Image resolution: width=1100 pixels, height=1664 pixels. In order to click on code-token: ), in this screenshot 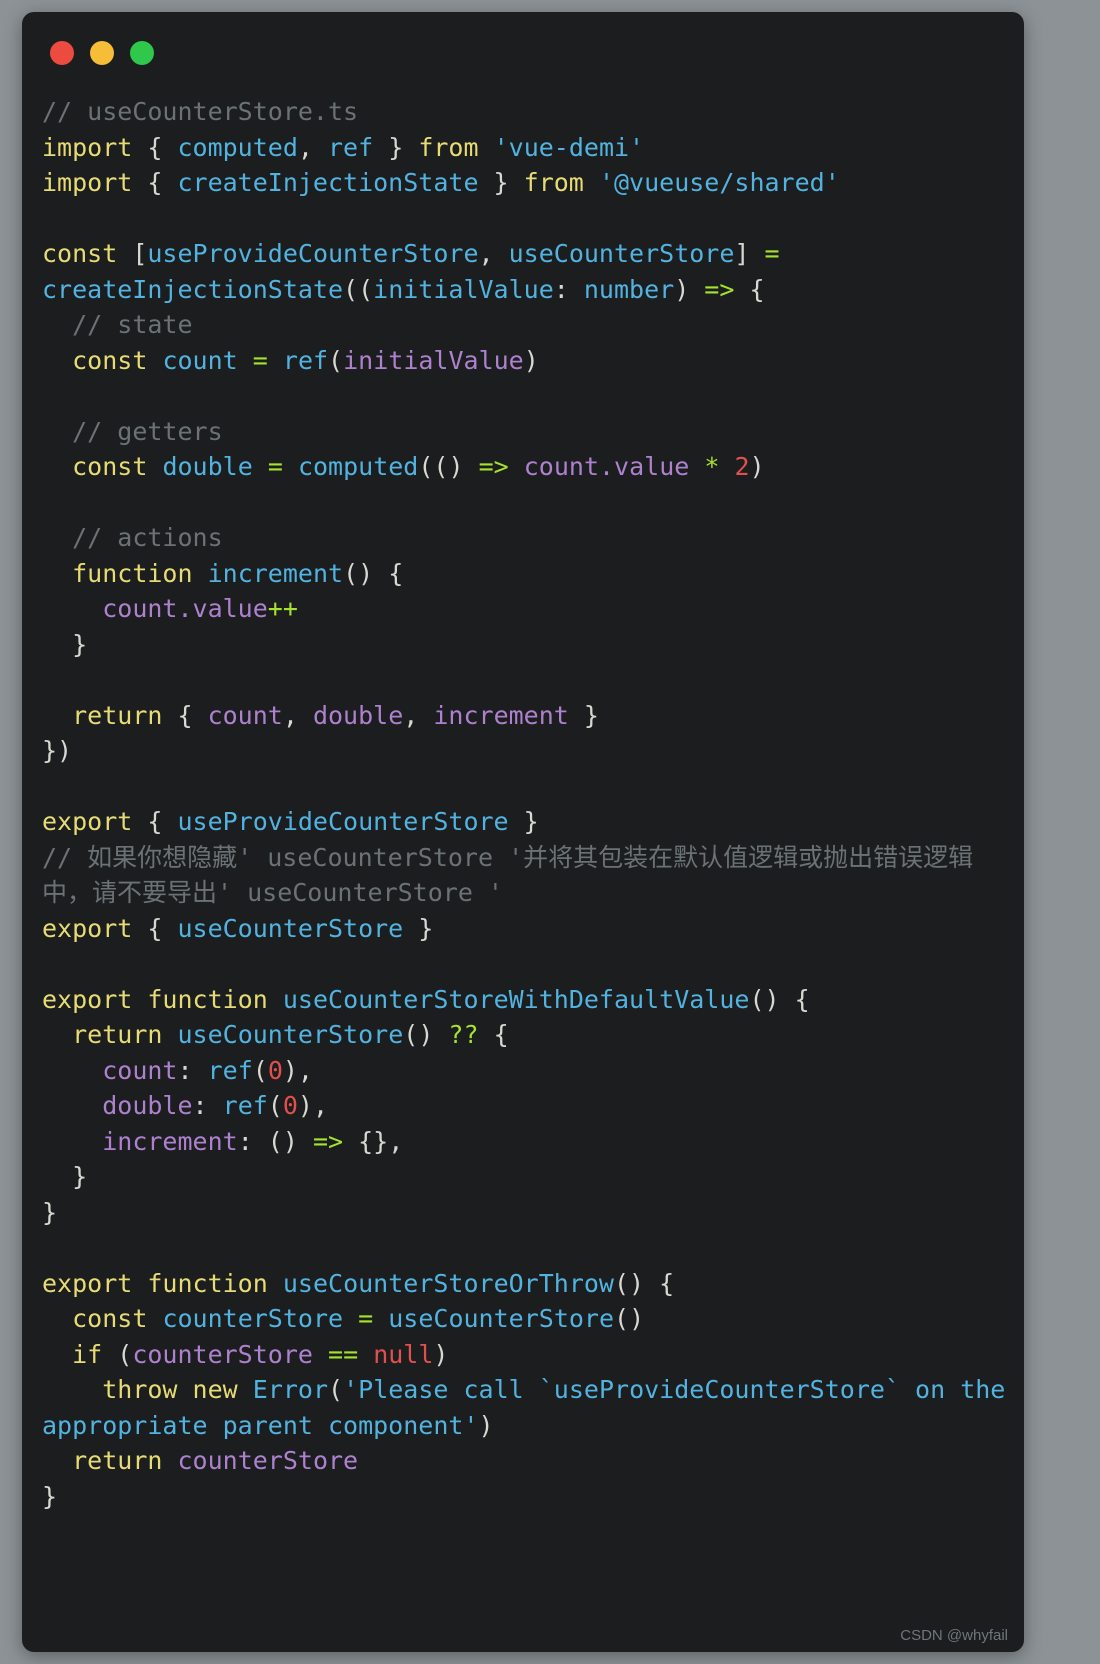, I will do `click(297, 1070)`.